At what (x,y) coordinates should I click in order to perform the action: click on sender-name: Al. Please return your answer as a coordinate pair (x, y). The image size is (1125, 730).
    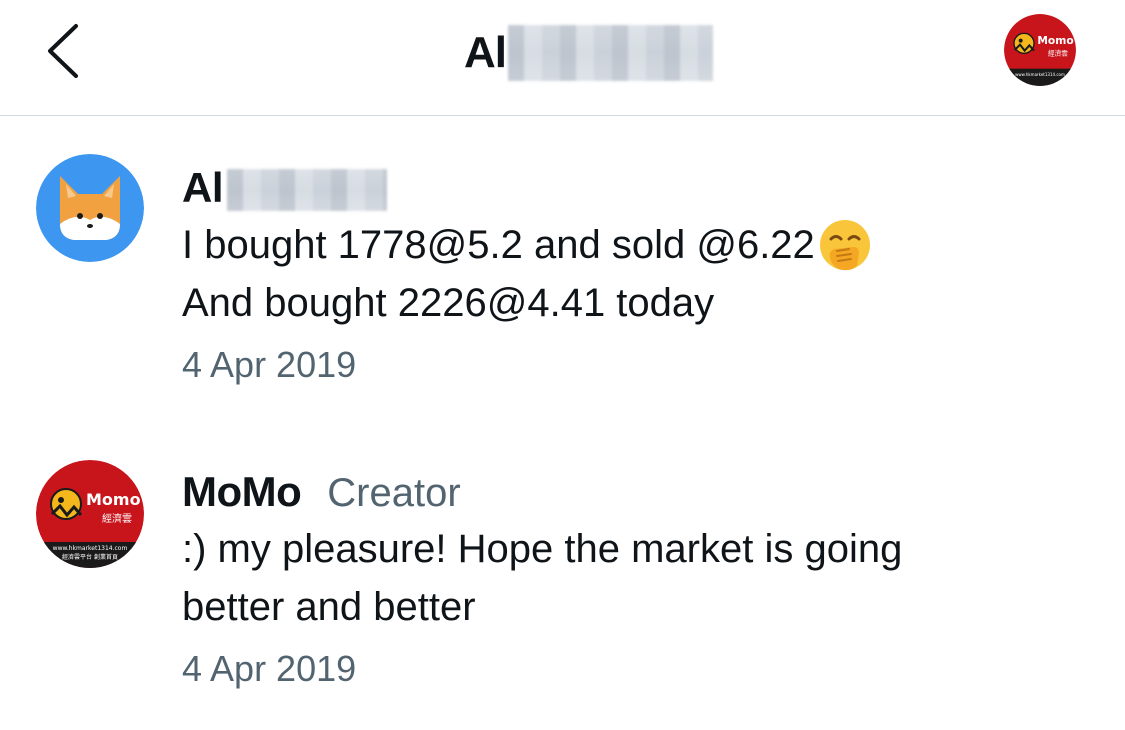
    Looking at the image, I should click on (203, 187).